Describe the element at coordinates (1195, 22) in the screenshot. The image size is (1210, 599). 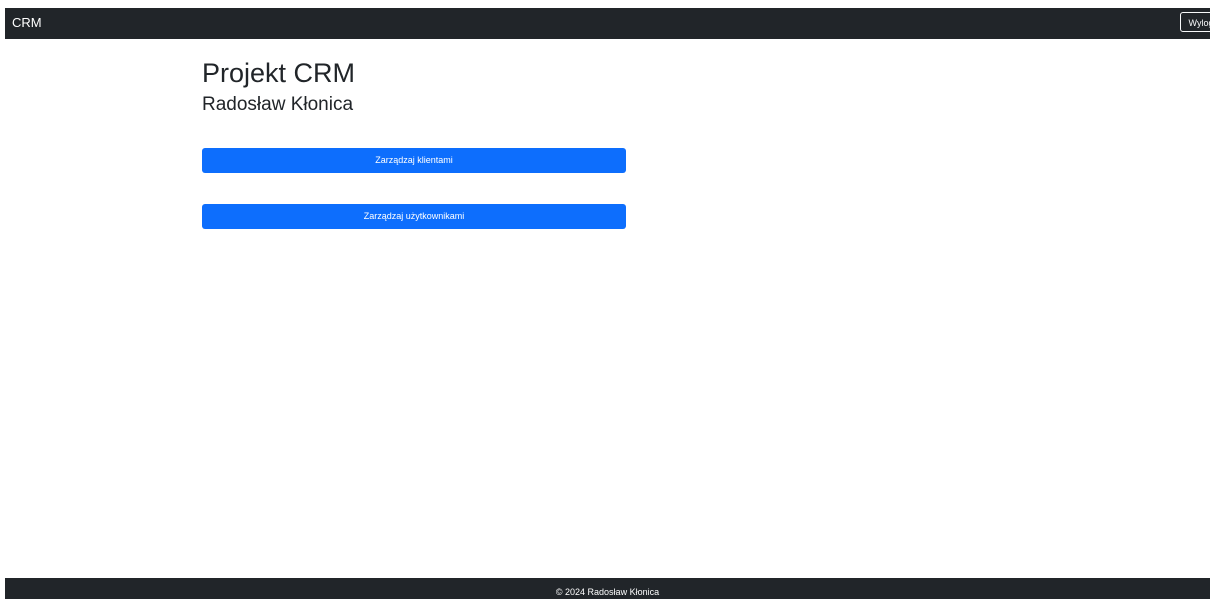
I see `logout-button: Wylog` at that location.